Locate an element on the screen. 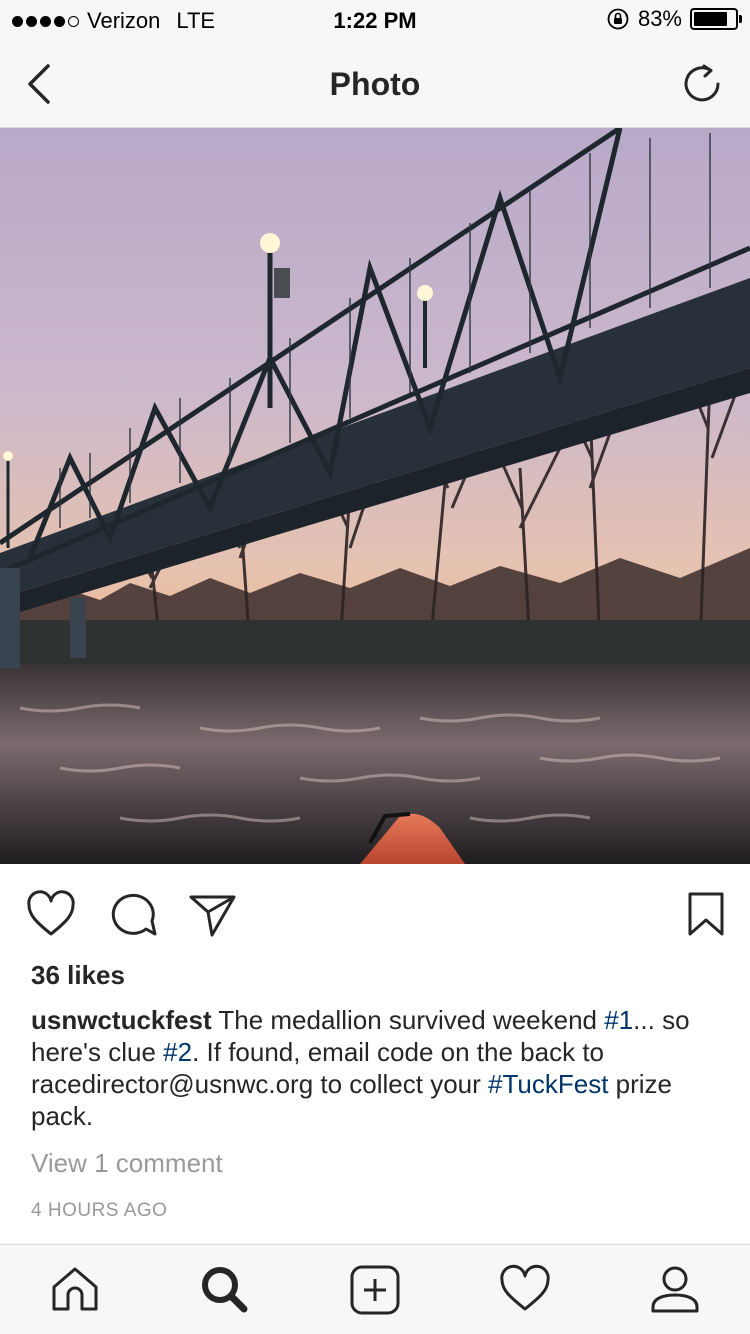 This screenshot has height=1334, width=750. battery-level-fill is located at coordinates (711, 19).